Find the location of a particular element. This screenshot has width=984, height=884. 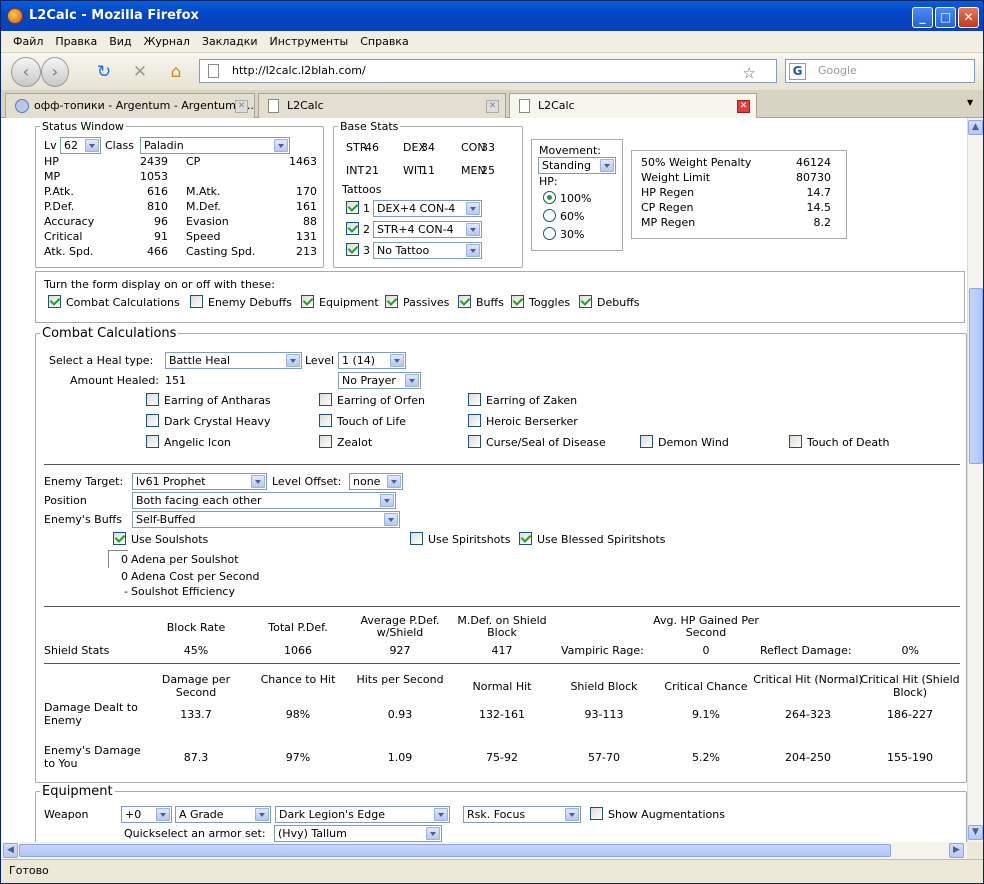

reload-icon: ↻ is located at coordinates (104, 72).